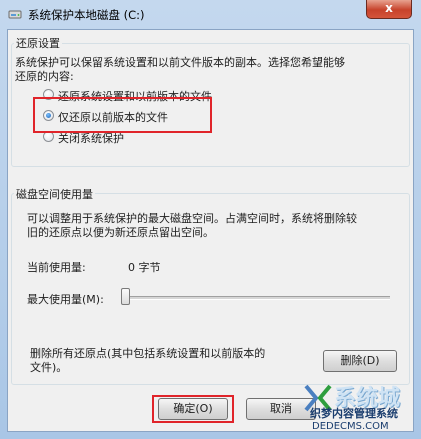  I want to click on current-usage-label: 当前使用量:, so click(56, 267).